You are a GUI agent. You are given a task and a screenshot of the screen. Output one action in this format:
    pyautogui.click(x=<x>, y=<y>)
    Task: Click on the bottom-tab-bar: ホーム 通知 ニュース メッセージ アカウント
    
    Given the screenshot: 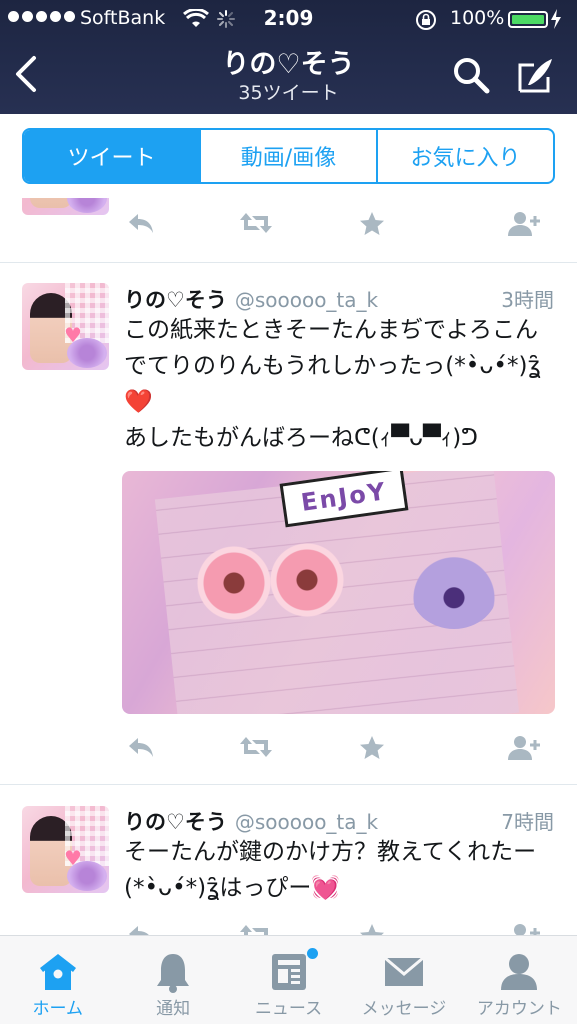 What is the action you would take?
    pyautogui.click(x=288, y=979)
    